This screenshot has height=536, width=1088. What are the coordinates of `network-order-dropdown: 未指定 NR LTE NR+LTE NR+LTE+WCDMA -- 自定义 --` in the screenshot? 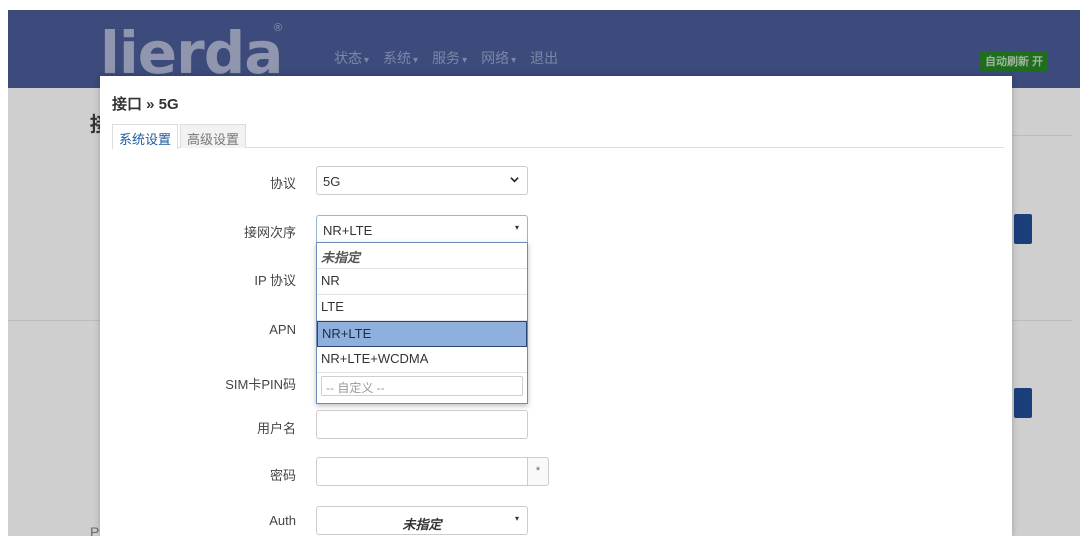 It's located at (422, 323).